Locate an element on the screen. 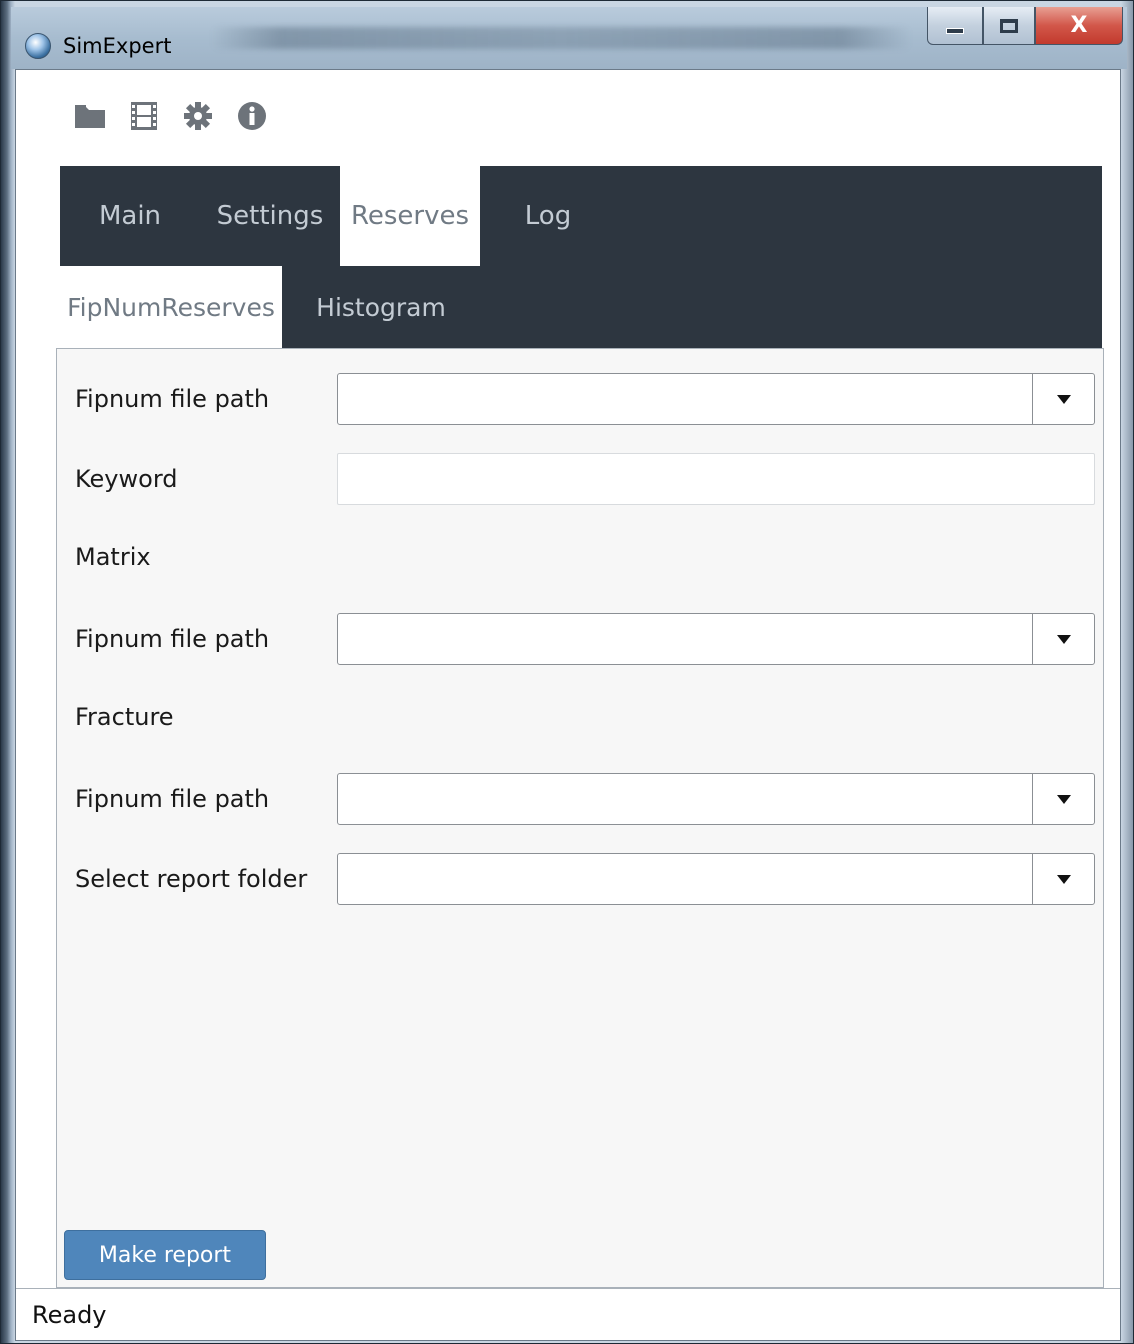  keyword-row: Keyword is located at coordinates (585, 479).